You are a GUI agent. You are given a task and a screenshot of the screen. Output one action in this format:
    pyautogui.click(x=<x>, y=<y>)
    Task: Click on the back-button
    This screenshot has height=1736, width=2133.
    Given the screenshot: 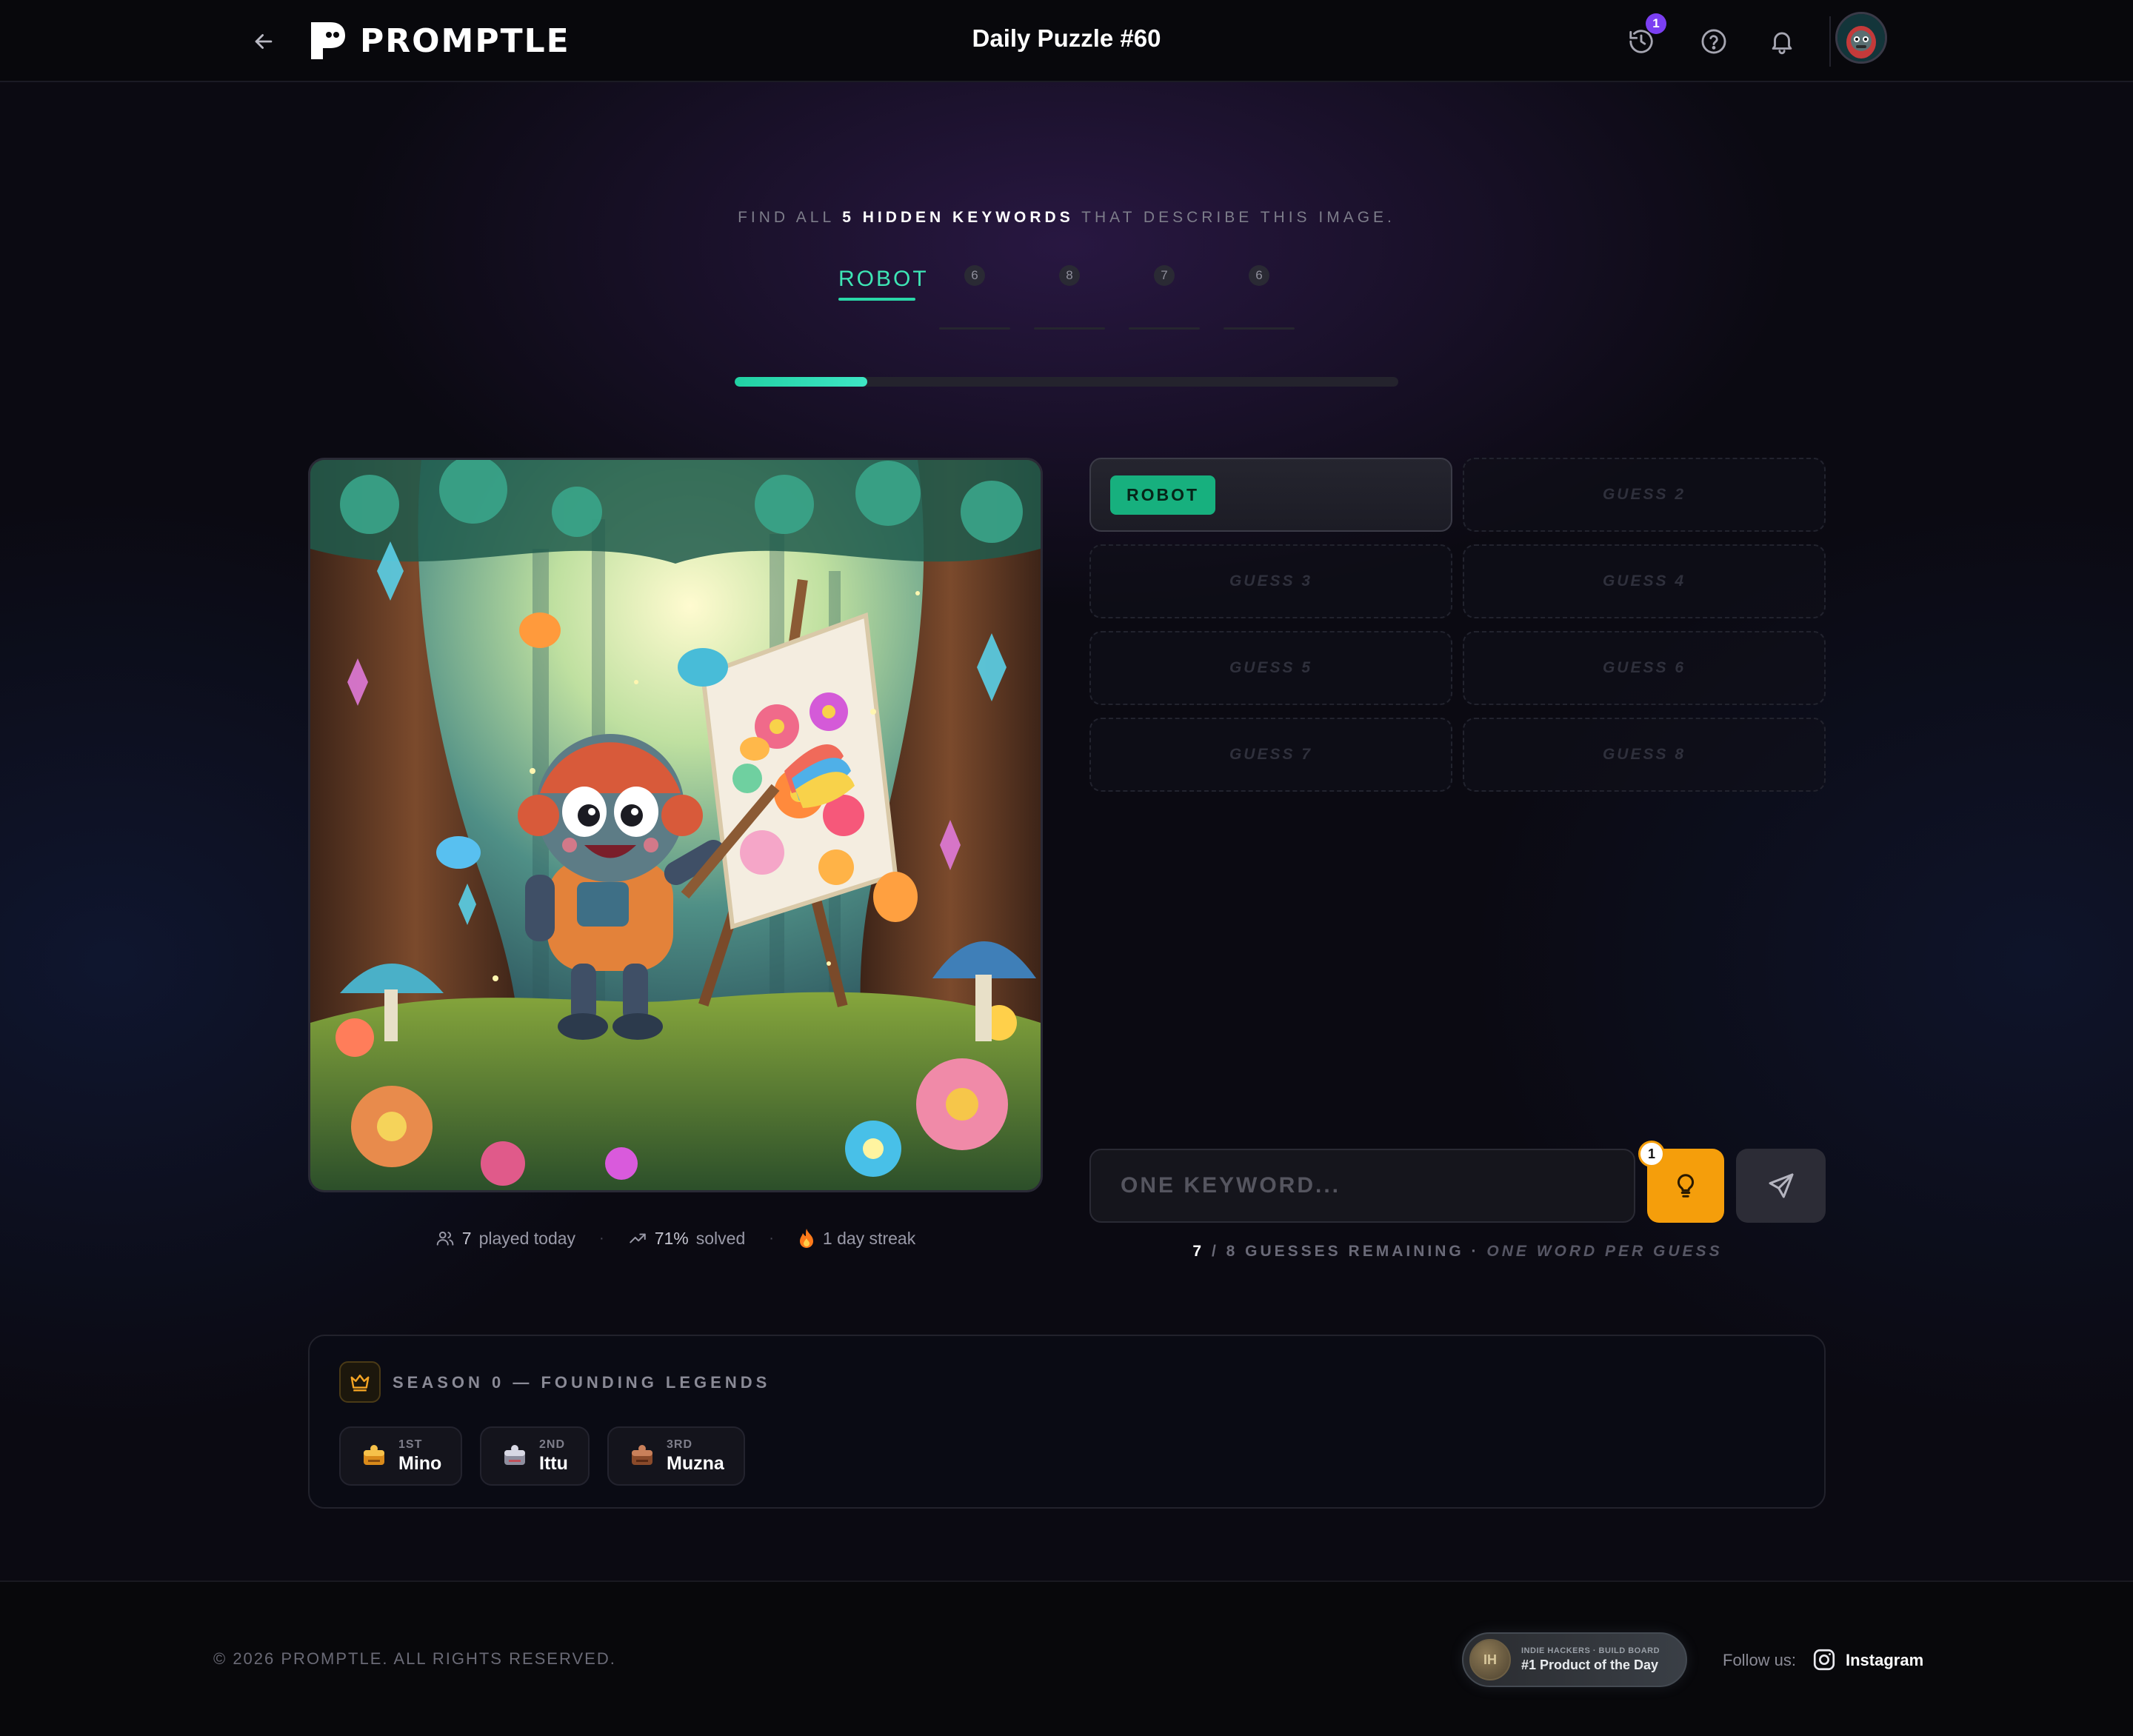 What is the action you would take?
    pyautogui.click(x=263, y=41)
    